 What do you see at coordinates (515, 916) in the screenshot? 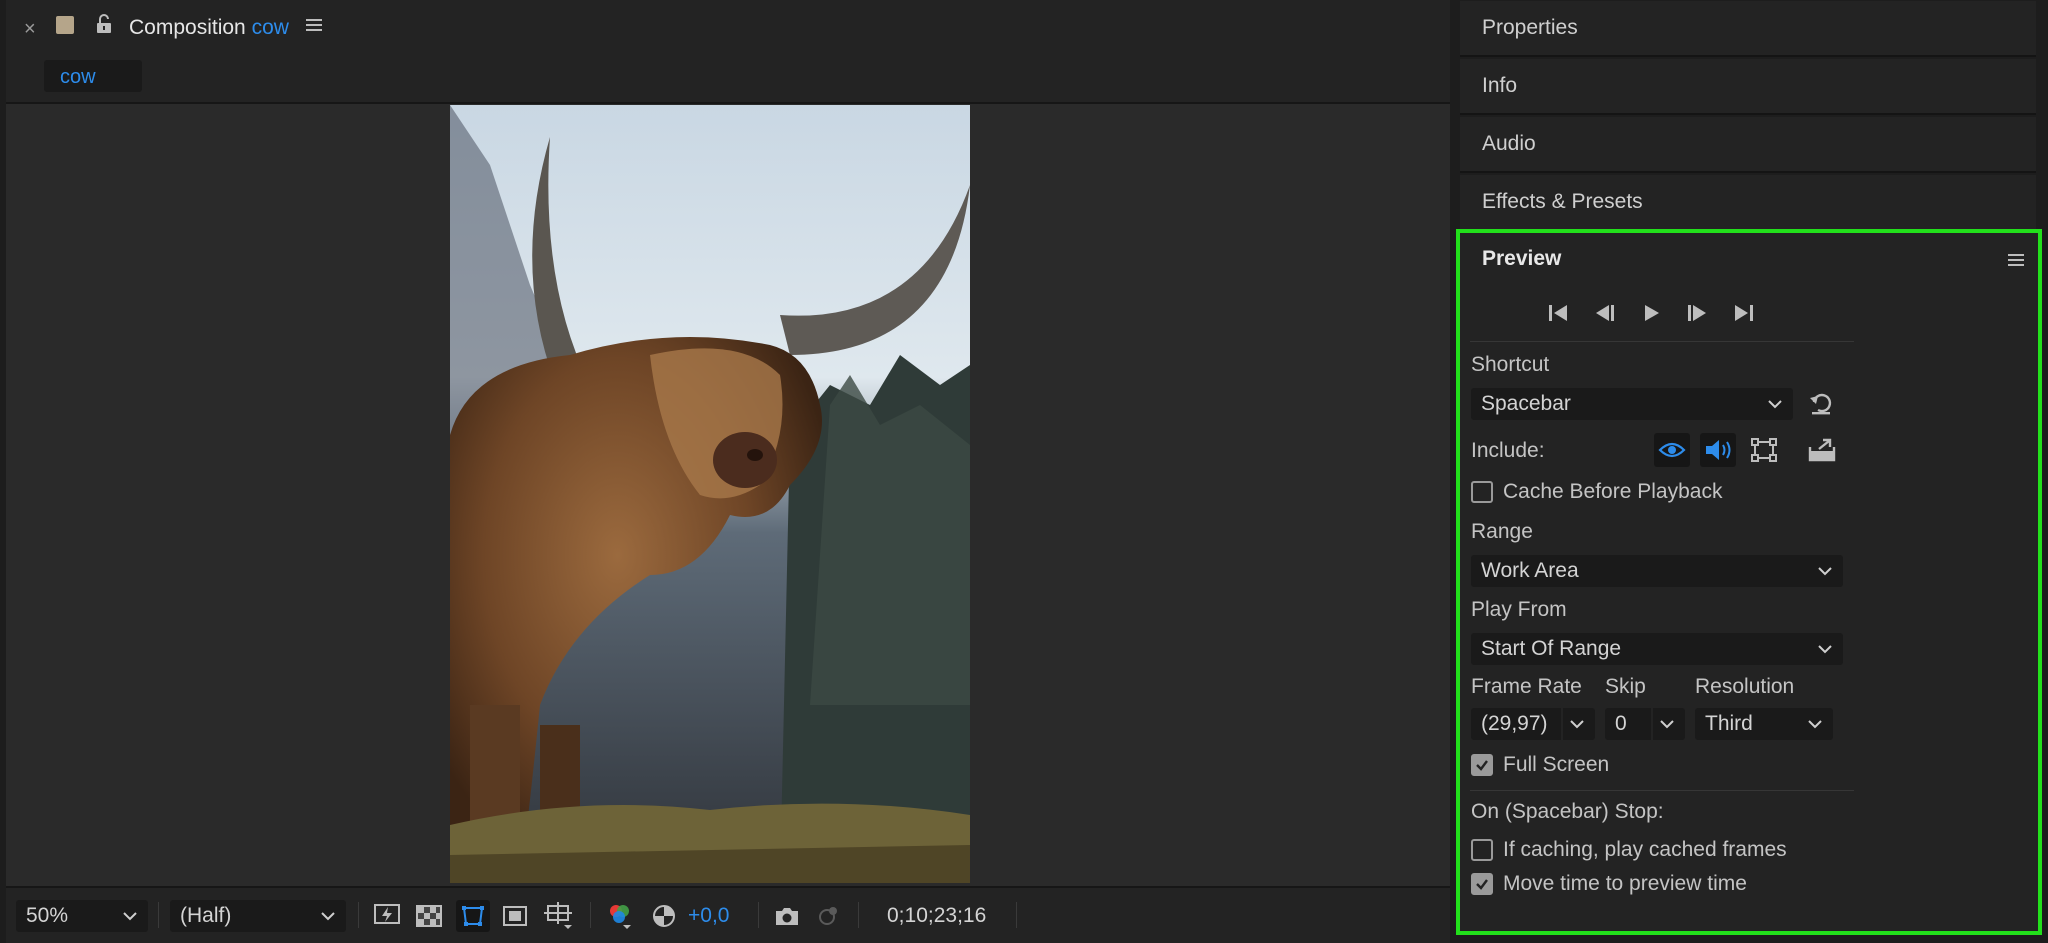
I see `region-of-interest-icon` at bounding box center [515, 916].